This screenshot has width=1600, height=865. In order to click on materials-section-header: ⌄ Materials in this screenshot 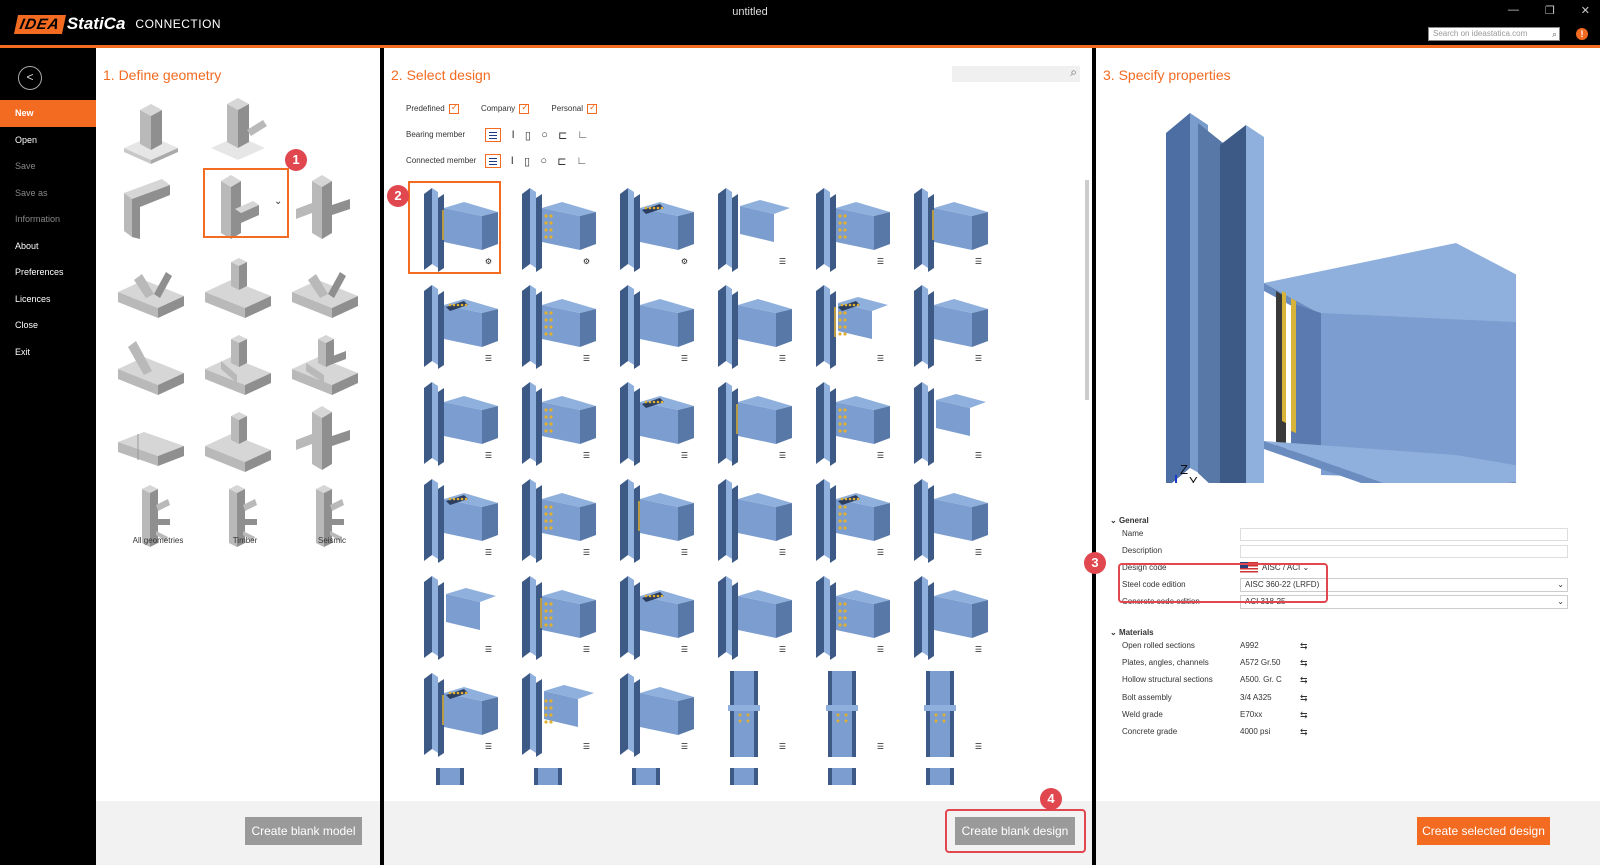, I will do `click(1132, 632)`.